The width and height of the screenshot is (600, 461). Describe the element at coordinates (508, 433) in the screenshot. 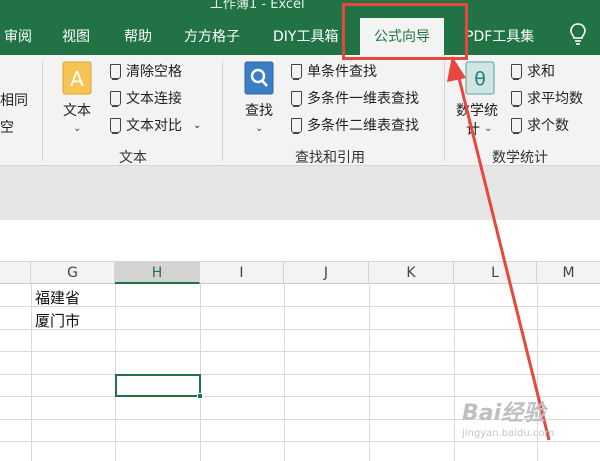

I see `watermark-url: jingyan.baidu.com` at that location.